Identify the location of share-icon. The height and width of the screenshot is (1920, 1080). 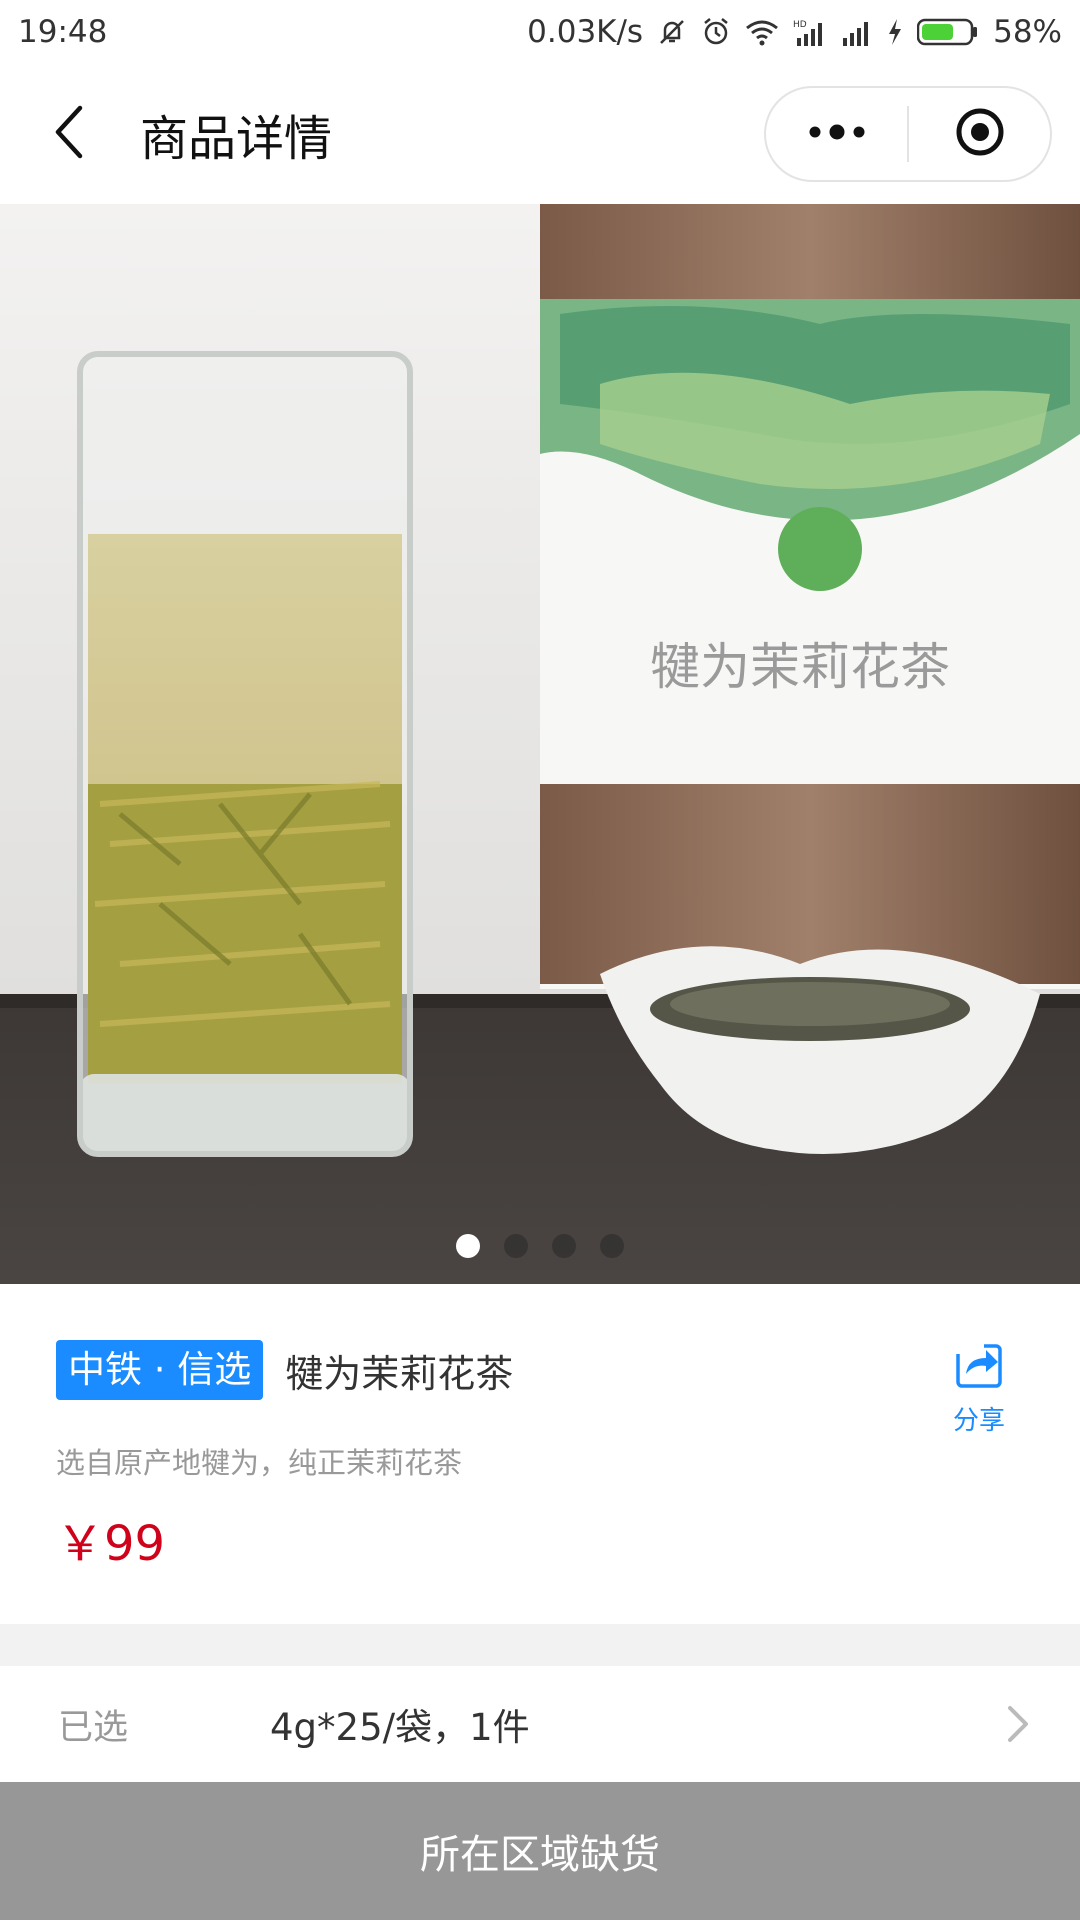
(979, 1367).